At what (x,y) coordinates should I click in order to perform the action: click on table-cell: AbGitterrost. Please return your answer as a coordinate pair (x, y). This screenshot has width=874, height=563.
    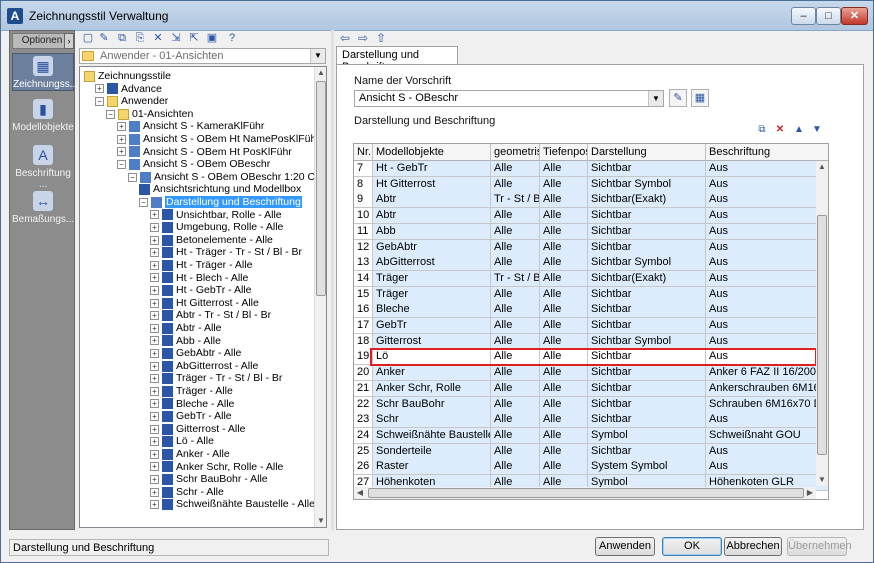
    Looking at the image, I should click on (432, 263).